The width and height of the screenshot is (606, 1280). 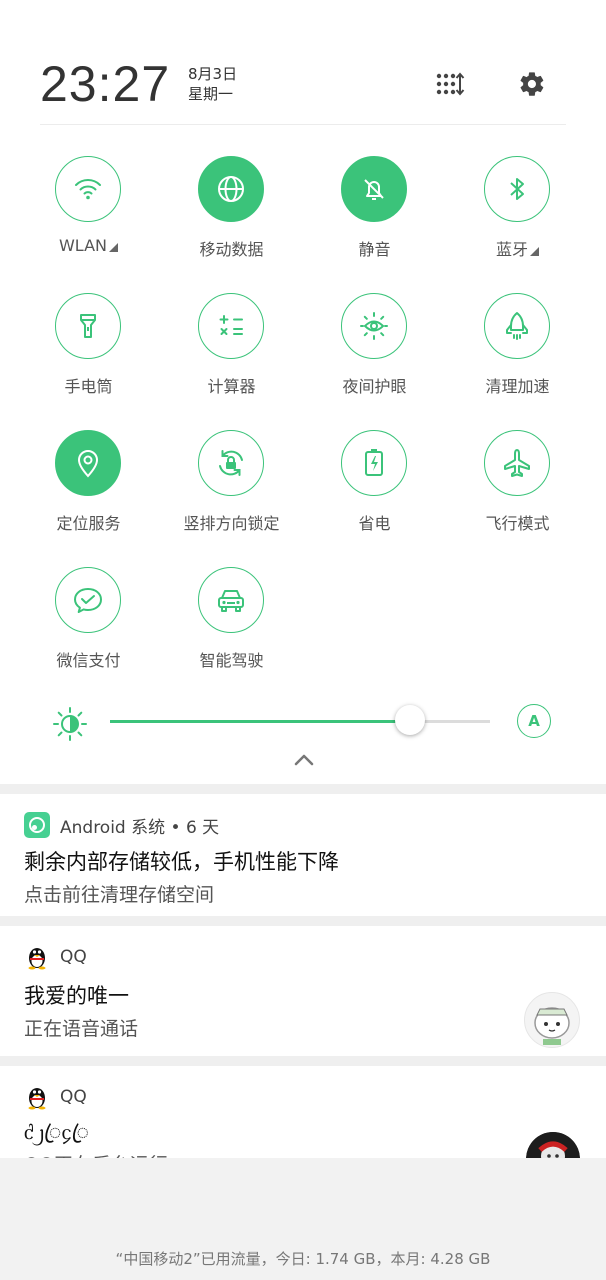 I want to click on calculator-icon, so click(x=231, y=325).